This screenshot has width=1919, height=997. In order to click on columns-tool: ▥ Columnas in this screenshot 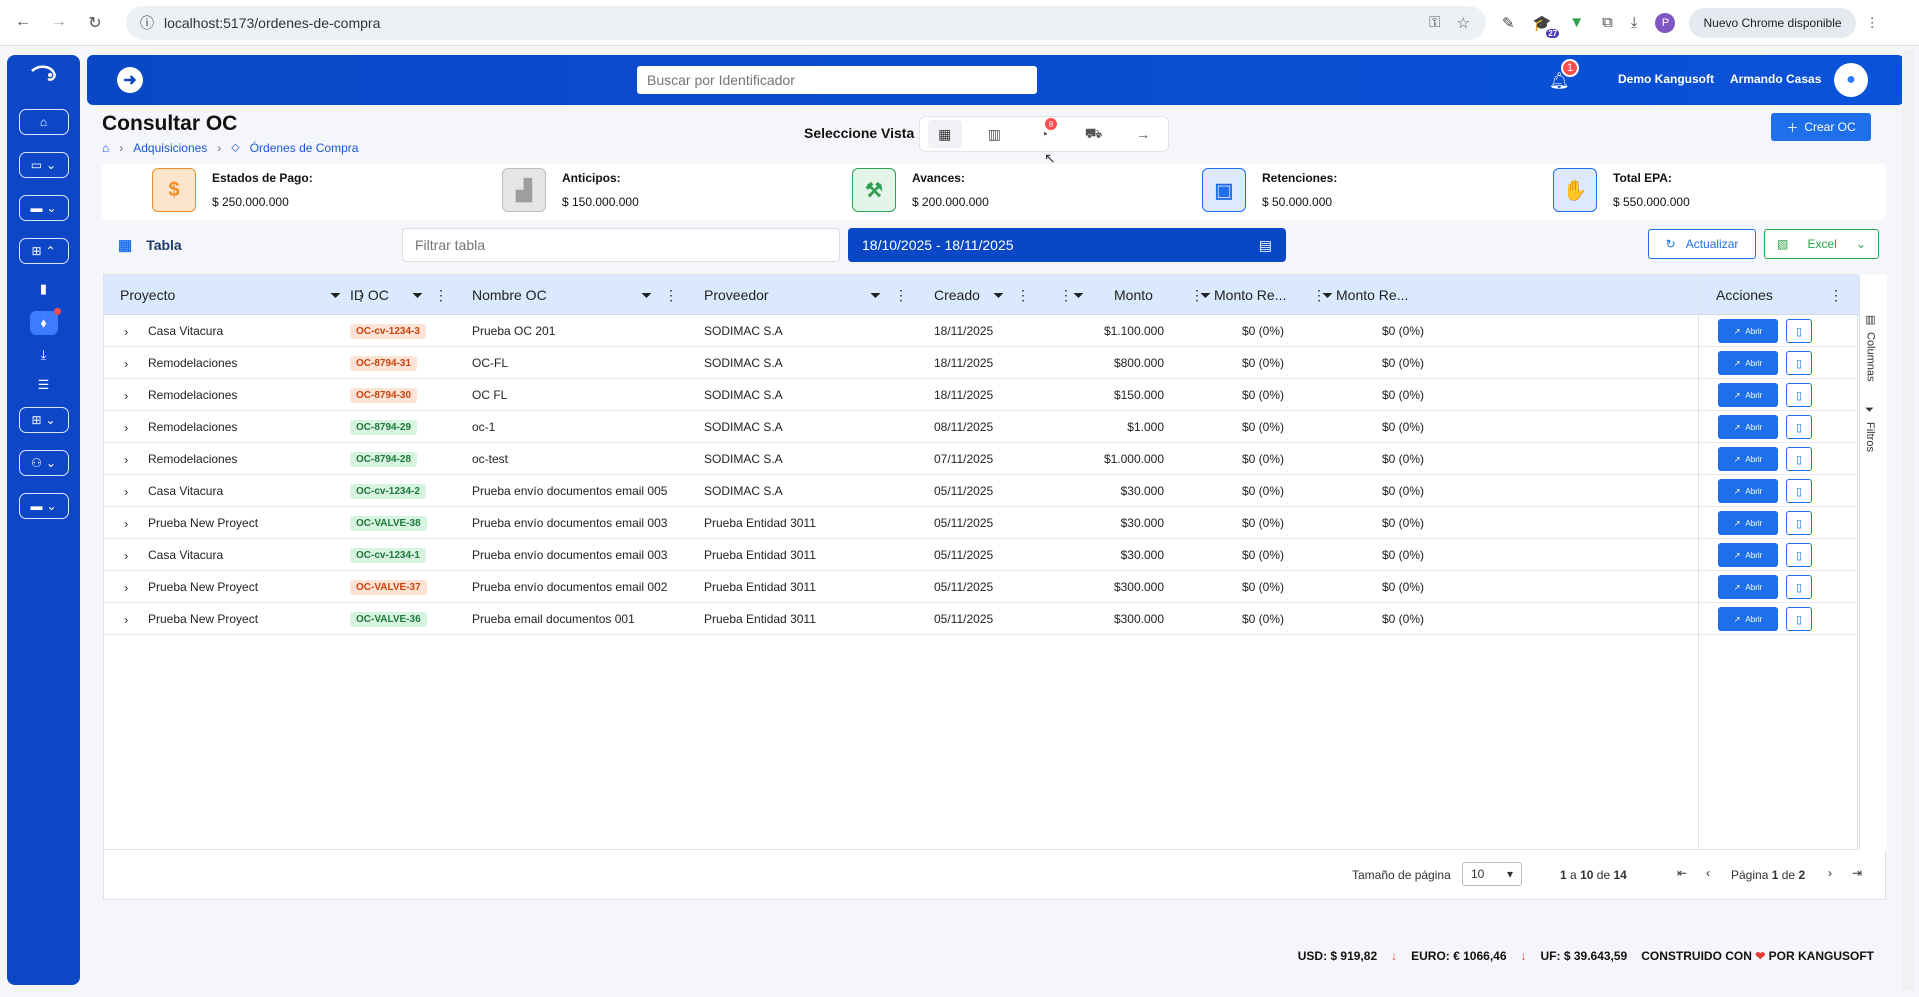, I will do `click(1870, 347)`.